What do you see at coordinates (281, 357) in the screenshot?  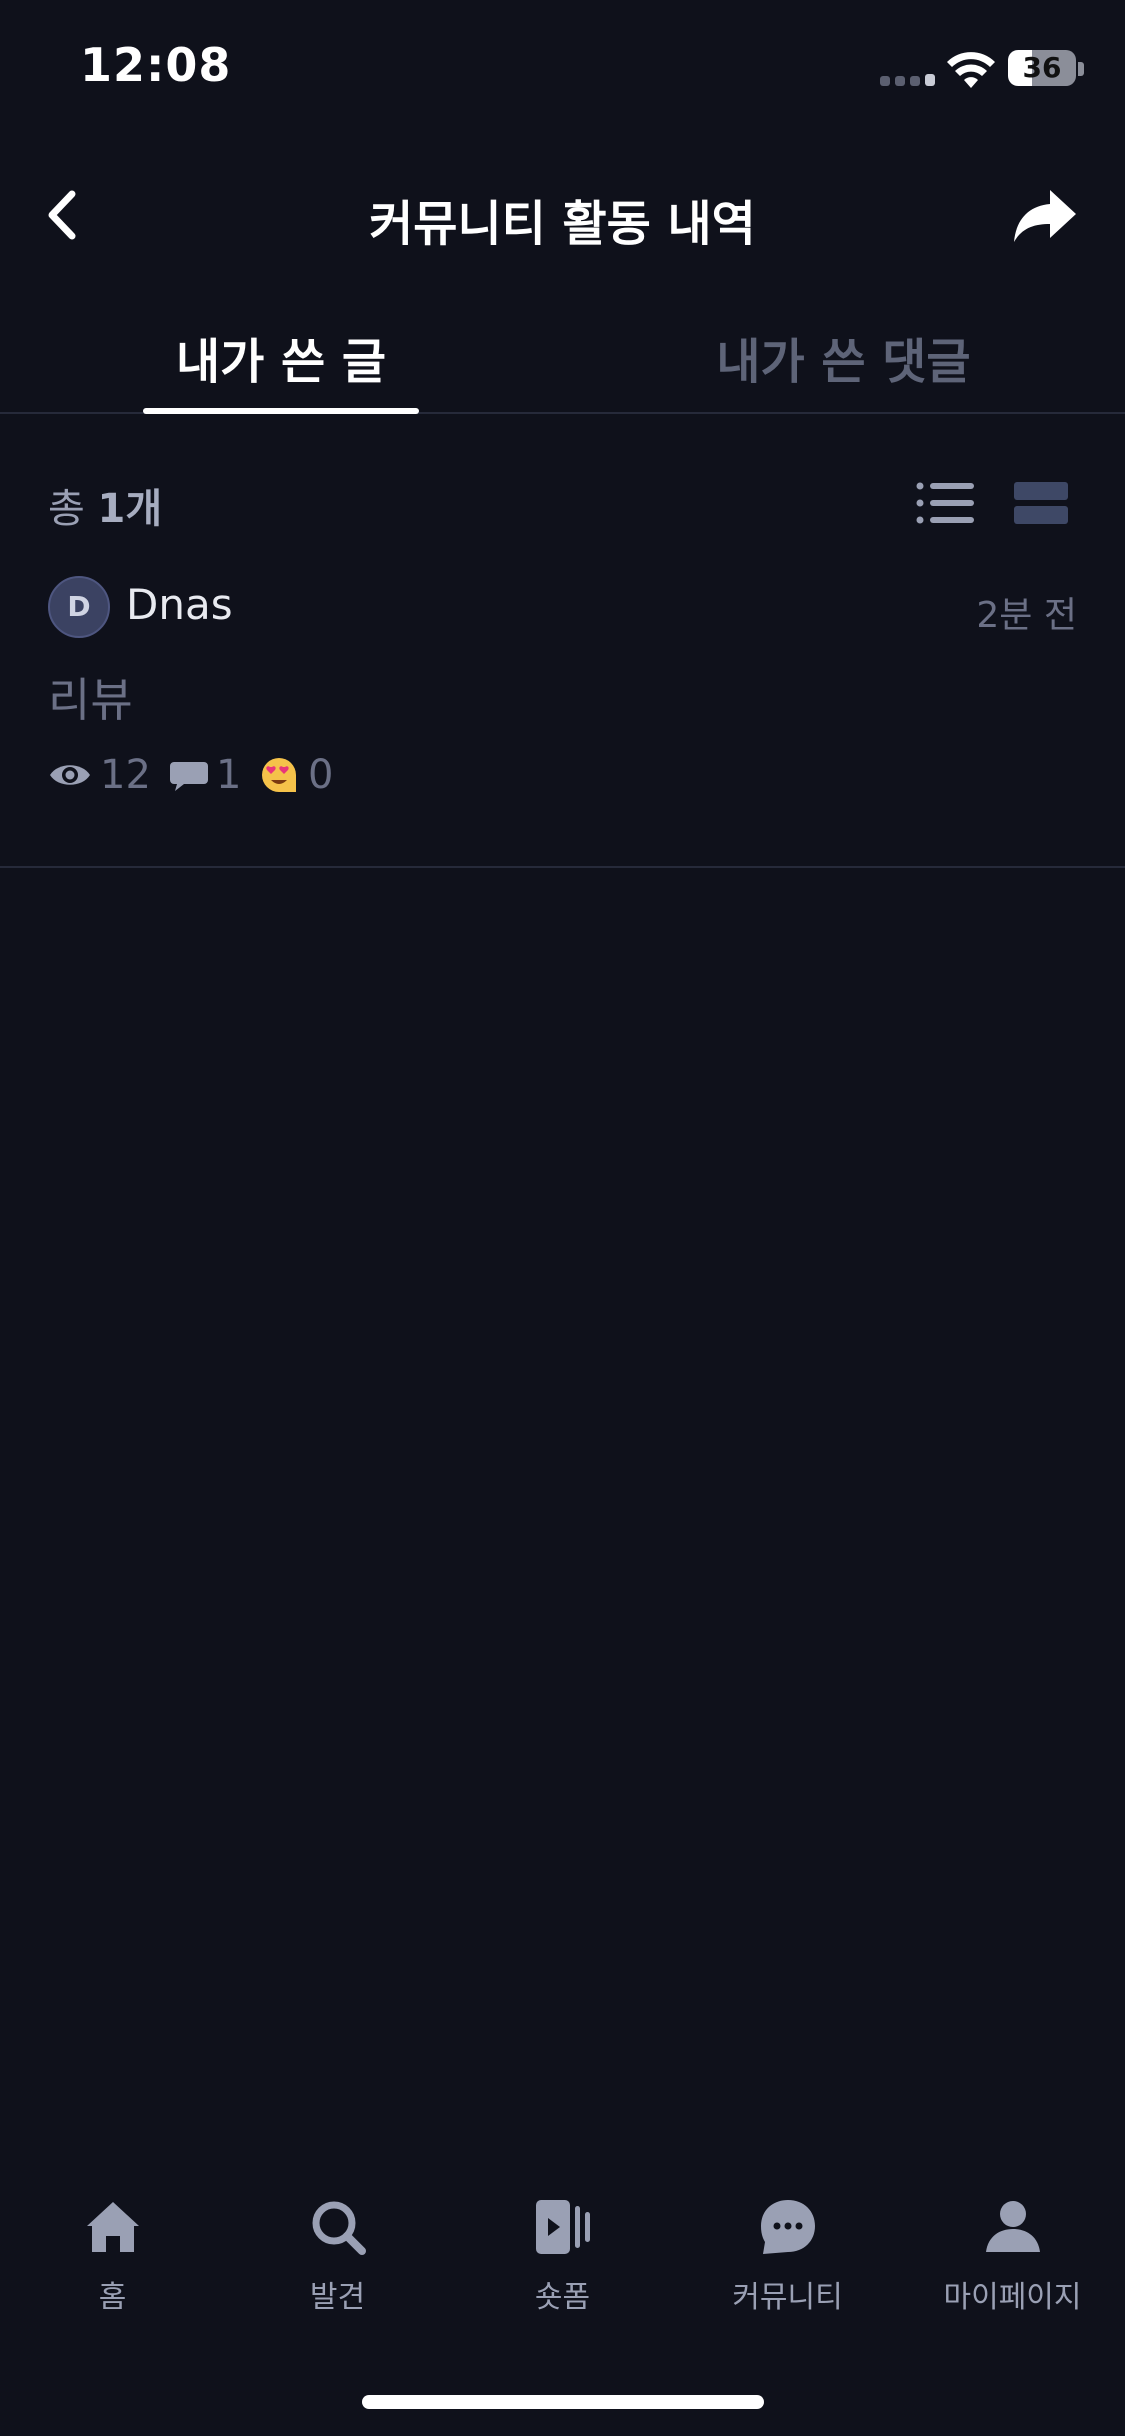 I see `tab-my-posts: 내가 쓴 글` at bounding box center [281, 357].